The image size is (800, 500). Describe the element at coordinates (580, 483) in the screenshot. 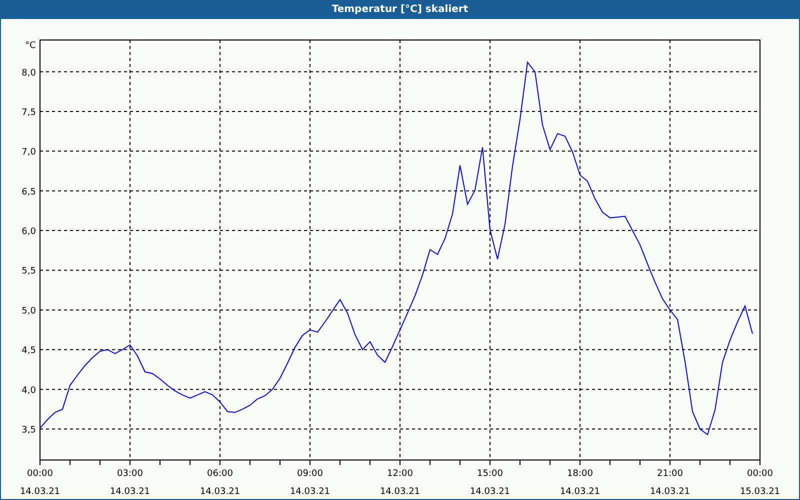

I see `x-tick-label: 18:00 14.03.21` at that location.